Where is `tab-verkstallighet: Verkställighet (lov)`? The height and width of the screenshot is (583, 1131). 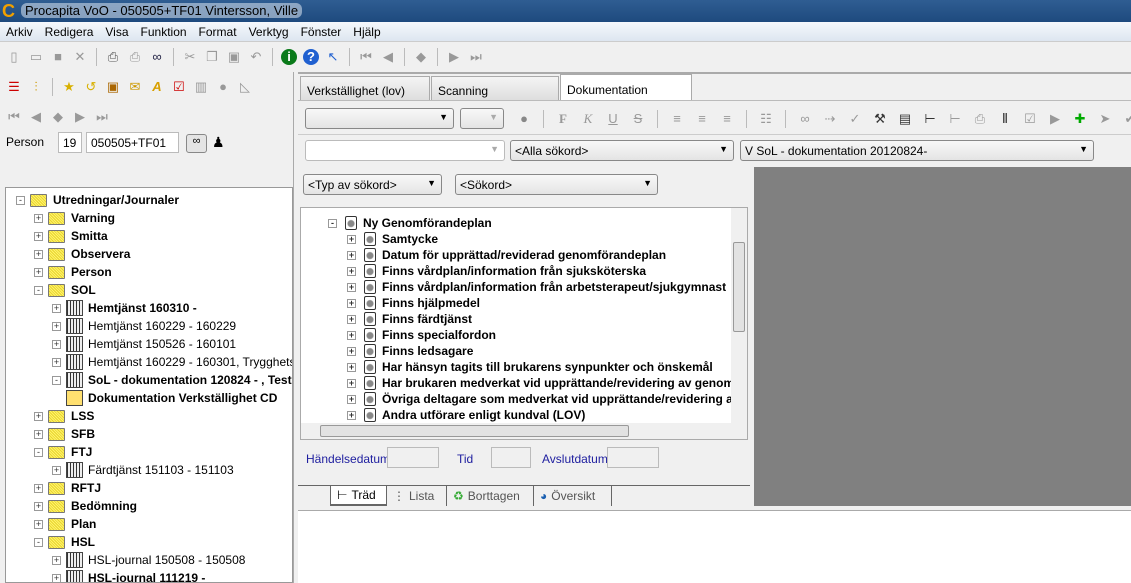 tab-verkstallighet: Verkställighet (lov) is located at coordinates (365, 88).